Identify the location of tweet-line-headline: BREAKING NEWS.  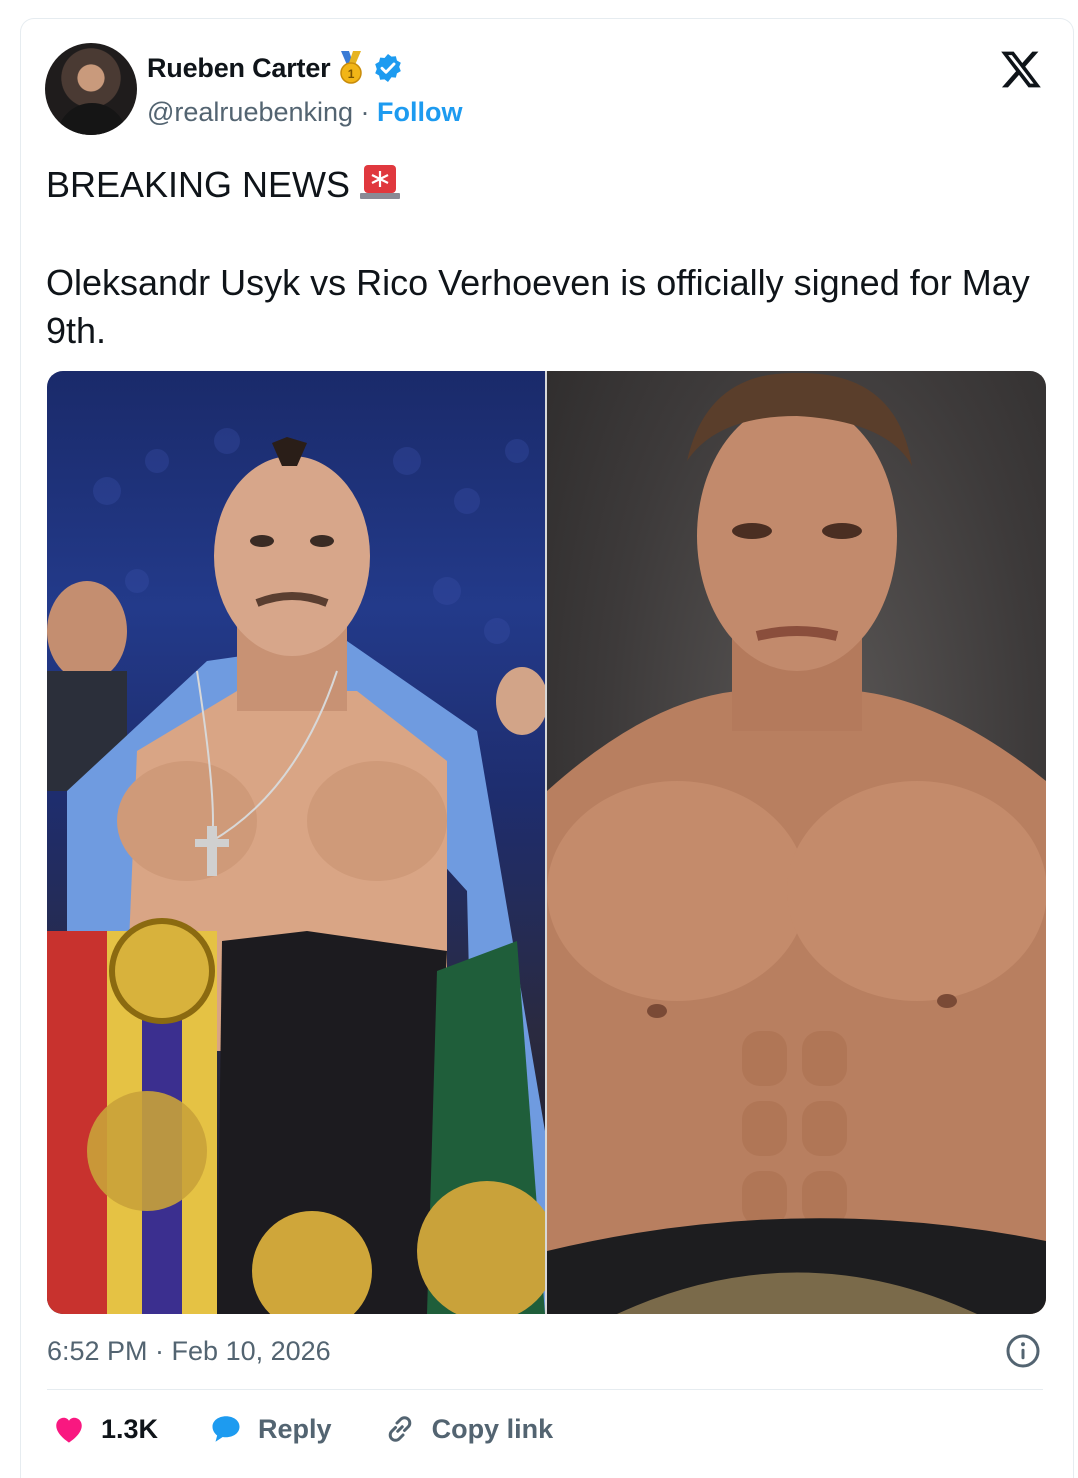
(546, 184).